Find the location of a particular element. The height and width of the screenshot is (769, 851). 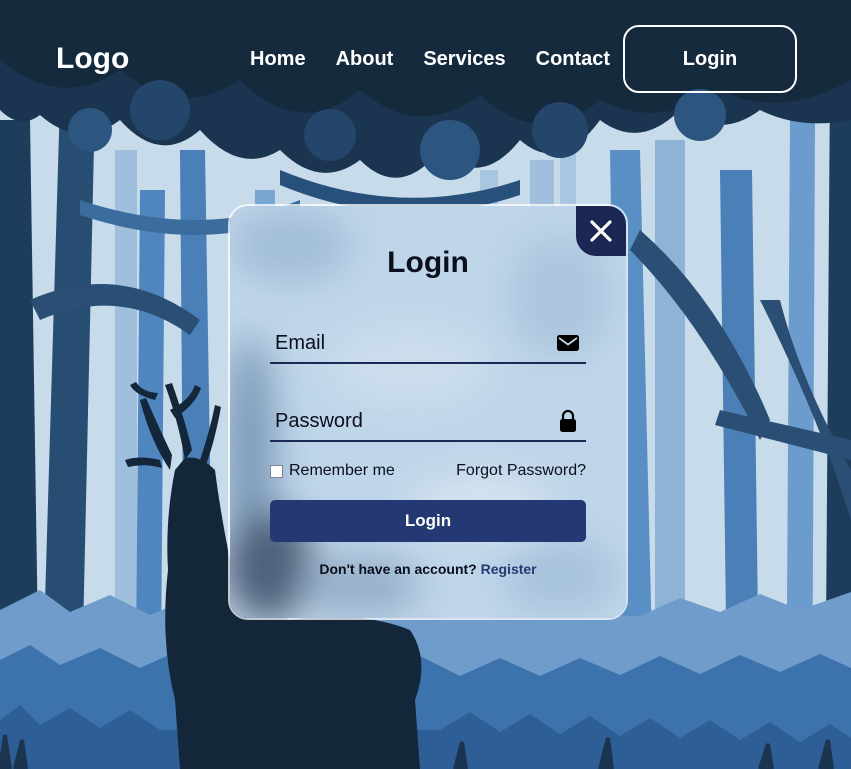

nav-link-about: About is located at coordinates (365, 59).